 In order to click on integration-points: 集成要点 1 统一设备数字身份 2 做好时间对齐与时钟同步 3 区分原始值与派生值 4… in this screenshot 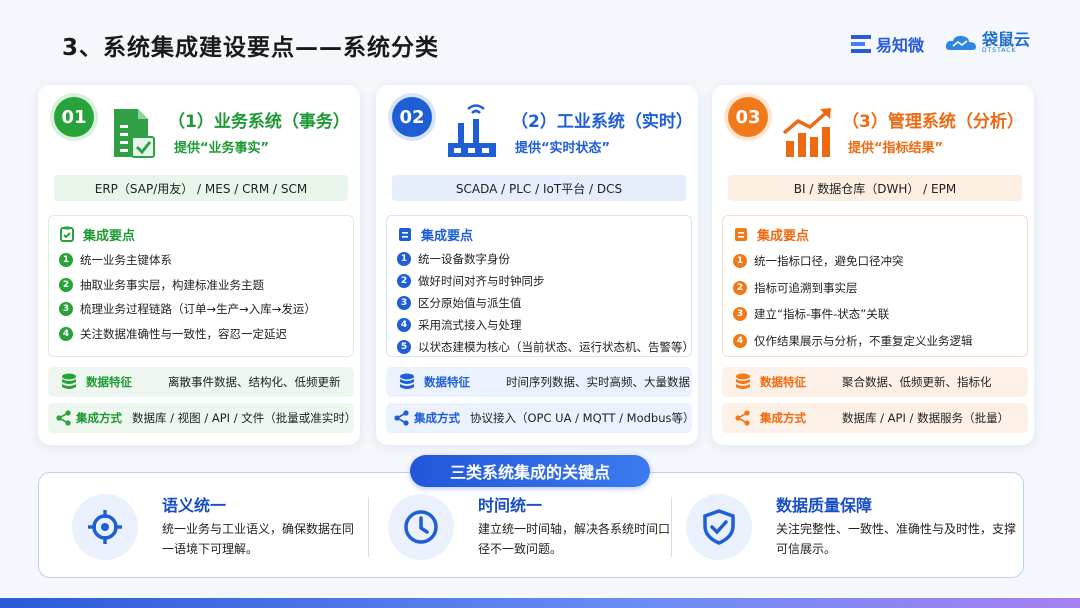, I will do `click(540, 286)`.